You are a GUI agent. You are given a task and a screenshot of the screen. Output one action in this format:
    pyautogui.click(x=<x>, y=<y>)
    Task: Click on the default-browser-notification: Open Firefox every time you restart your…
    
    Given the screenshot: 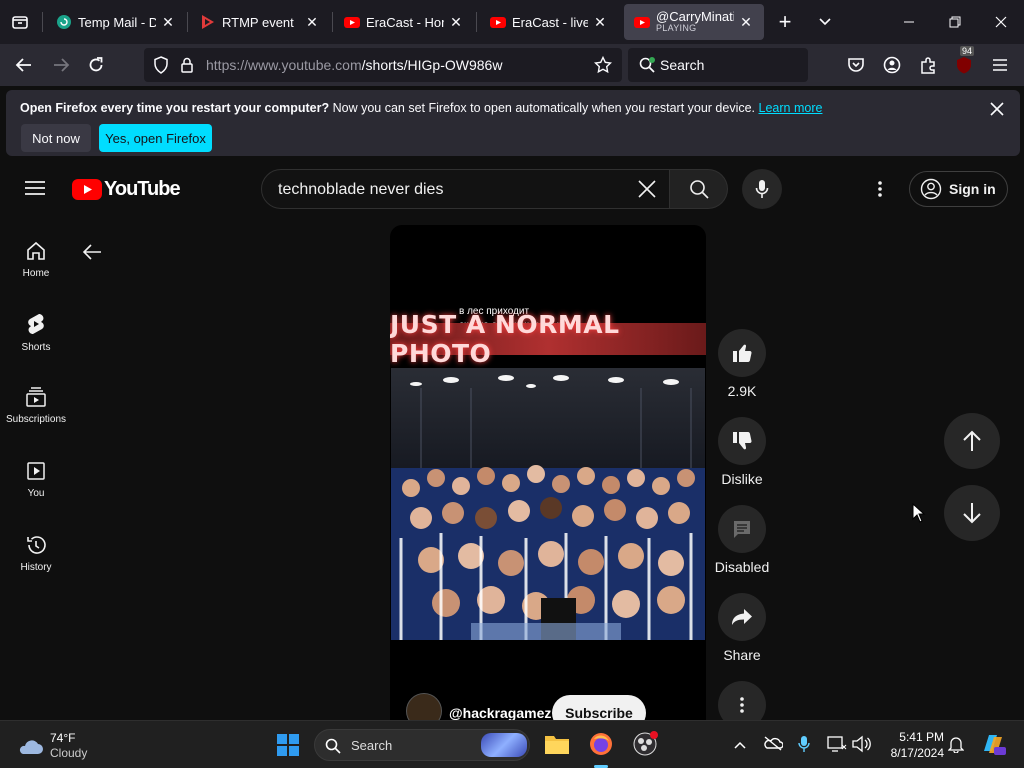 What is the action you would take?
    pyautogui.click(x=513, y=123)
    